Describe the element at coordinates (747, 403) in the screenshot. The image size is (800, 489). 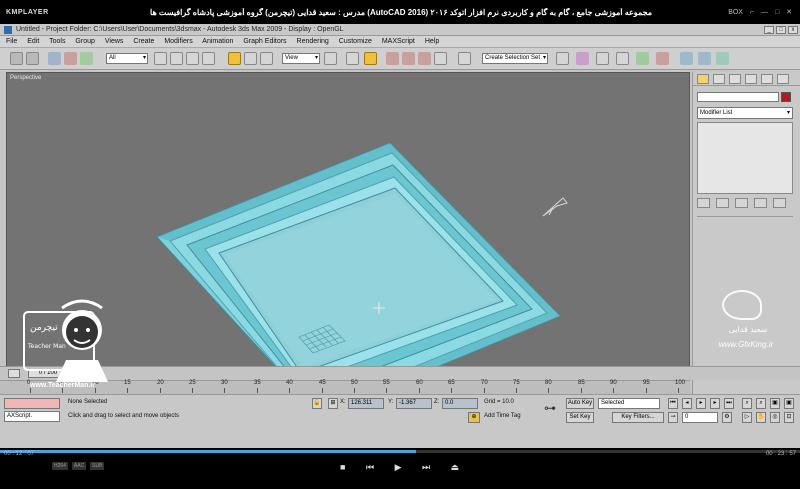
I see `zoom-icon: ⌕` at that location.